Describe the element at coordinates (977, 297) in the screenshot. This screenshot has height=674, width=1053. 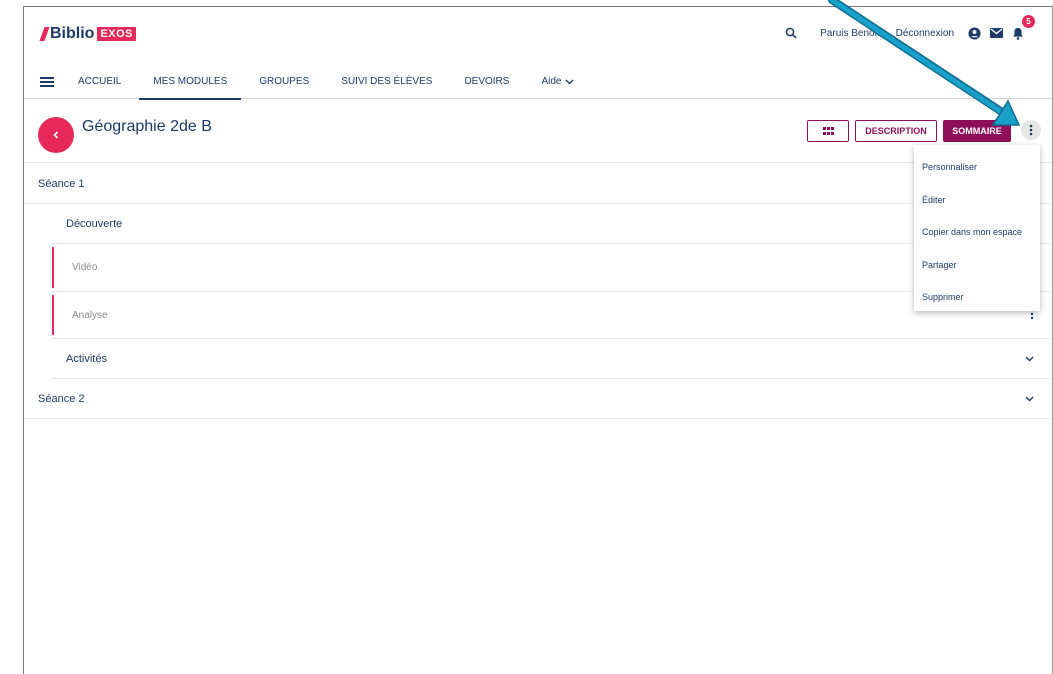
I see `menu-item-supprimer: Supprimer` at that location.